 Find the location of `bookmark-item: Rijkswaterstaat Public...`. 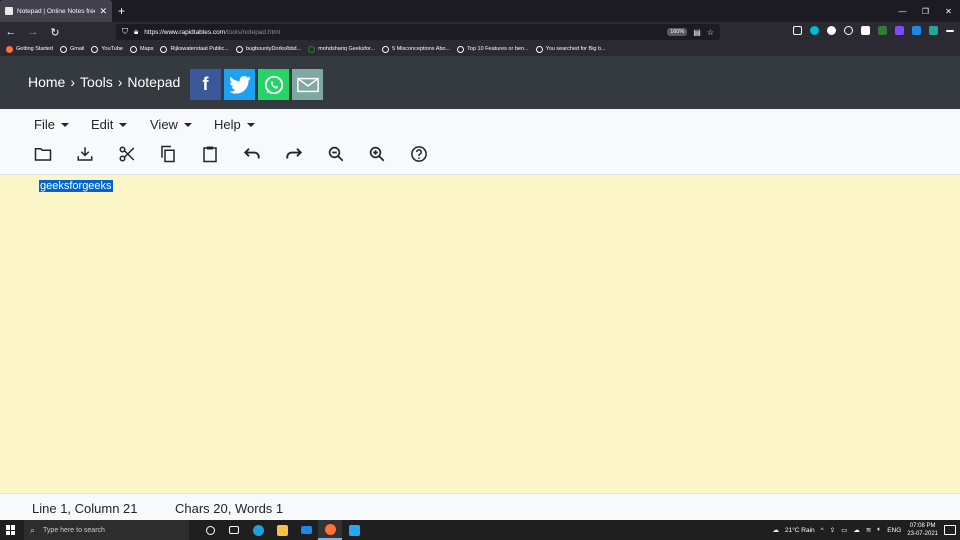

bookmark-item: Rijkswaterstaat Public... is located at coordinates (194, 49).